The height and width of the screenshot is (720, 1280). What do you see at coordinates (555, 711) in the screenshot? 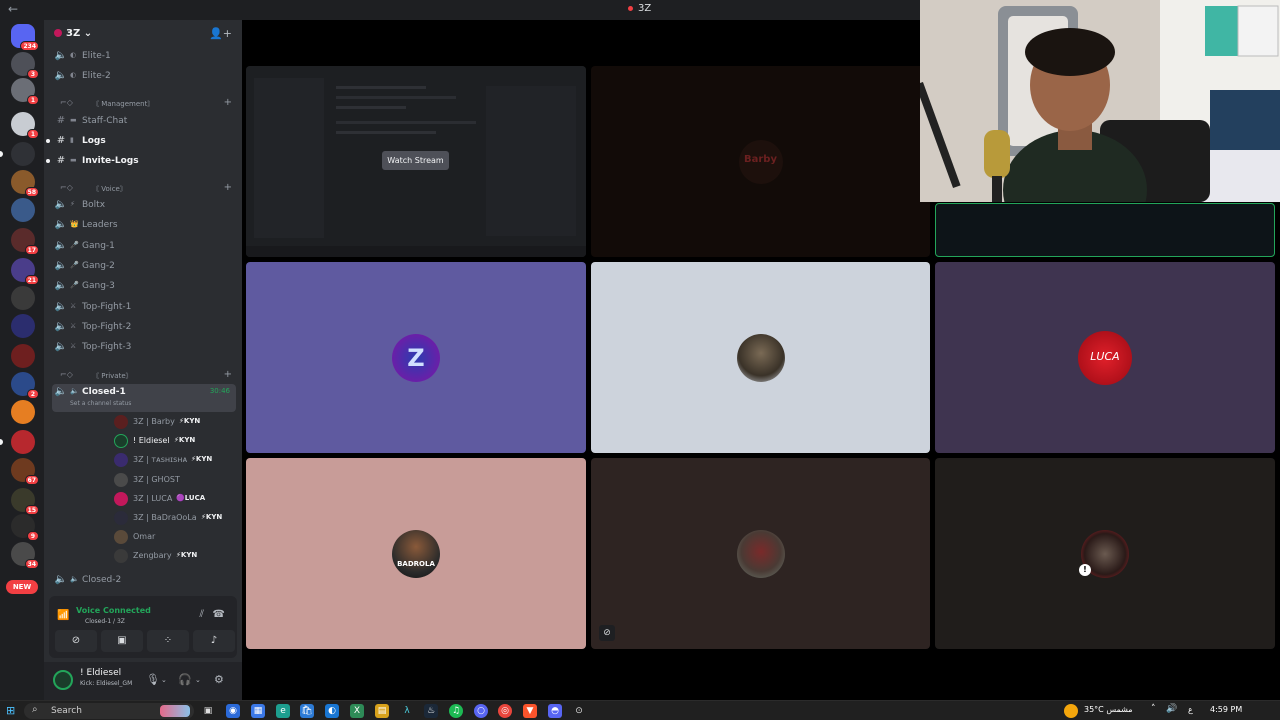
I see `discord-taskbar-icon: ◓` at bounding box center [555, 711].